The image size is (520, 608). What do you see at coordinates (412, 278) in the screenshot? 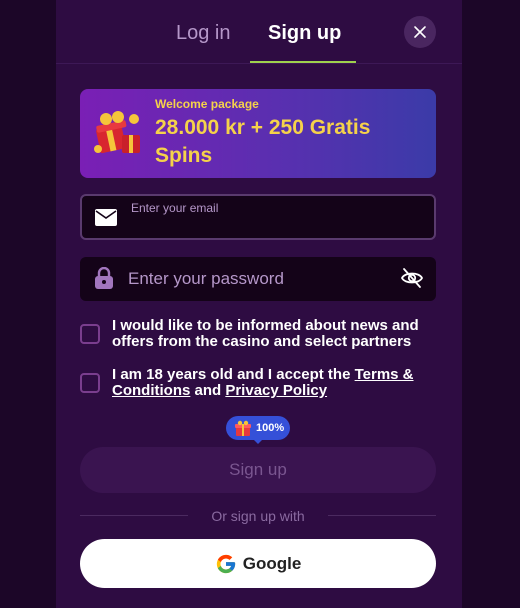
I see `eye-off-icon` at bounding box center [412, 278].